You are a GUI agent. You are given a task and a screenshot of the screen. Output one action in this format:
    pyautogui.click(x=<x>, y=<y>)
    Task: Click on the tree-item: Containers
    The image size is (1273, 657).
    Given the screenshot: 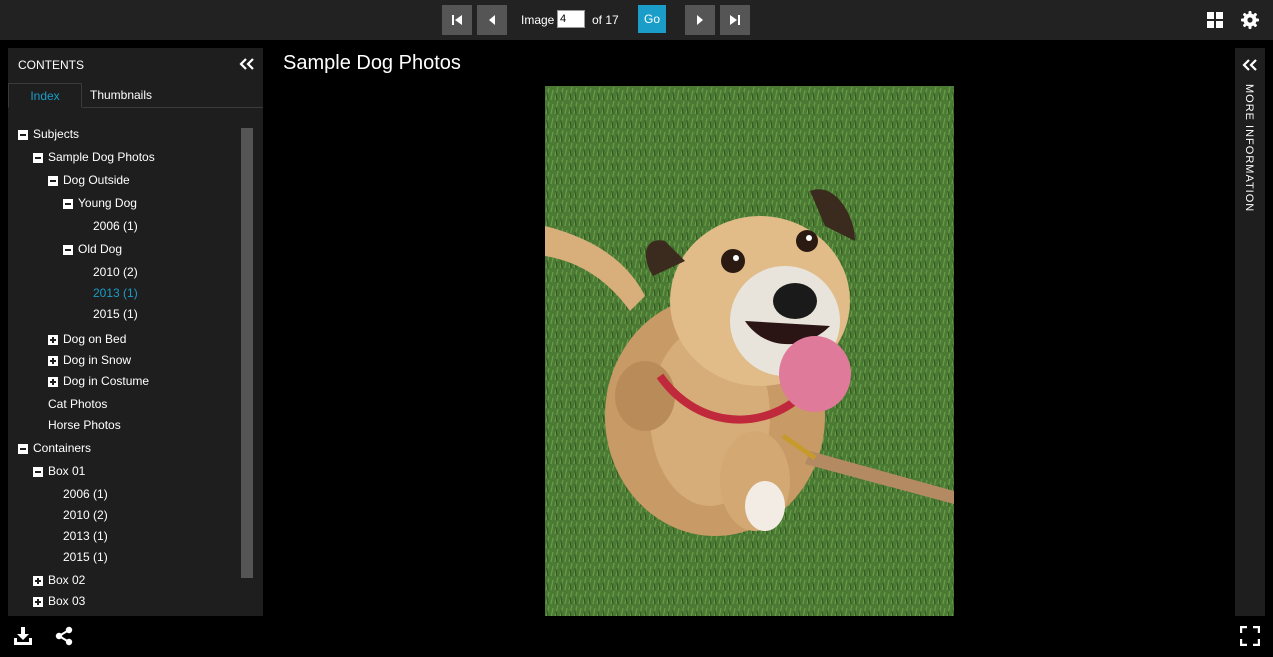 What is the action you would take?
    pyautogui.click(x=62, y=448)
    